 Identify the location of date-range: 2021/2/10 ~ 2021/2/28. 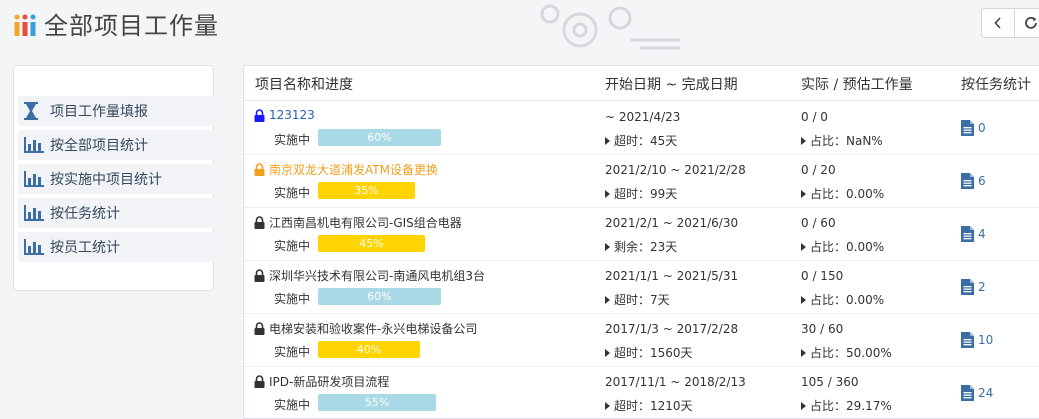
(675, 170).